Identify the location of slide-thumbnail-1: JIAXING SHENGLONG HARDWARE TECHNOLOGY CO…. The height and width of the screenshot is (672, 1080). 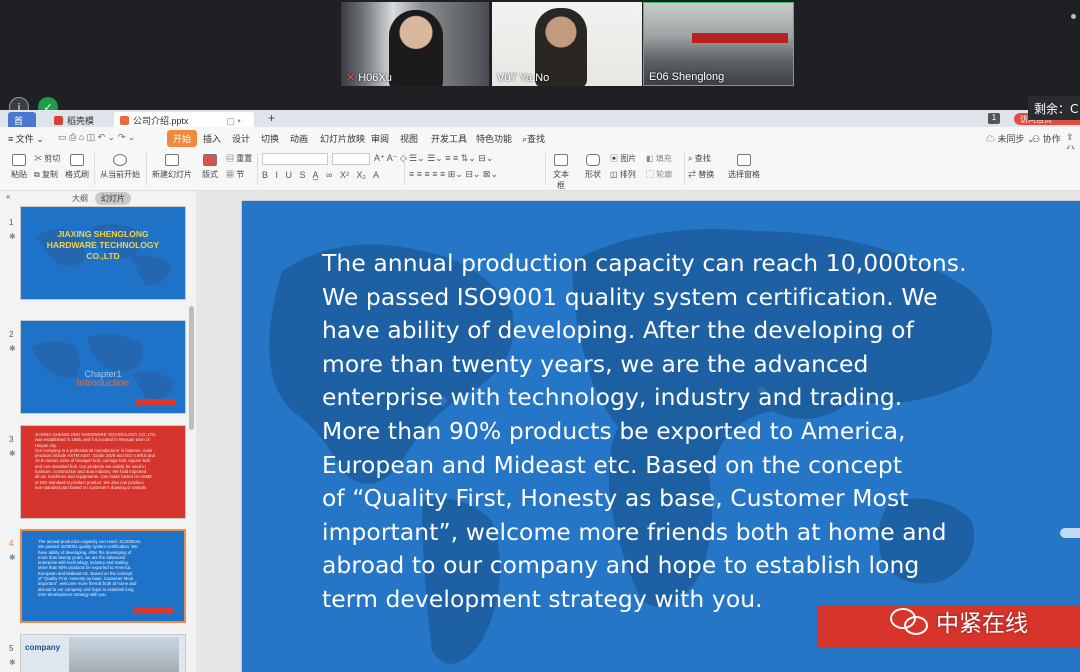
(103, 253).